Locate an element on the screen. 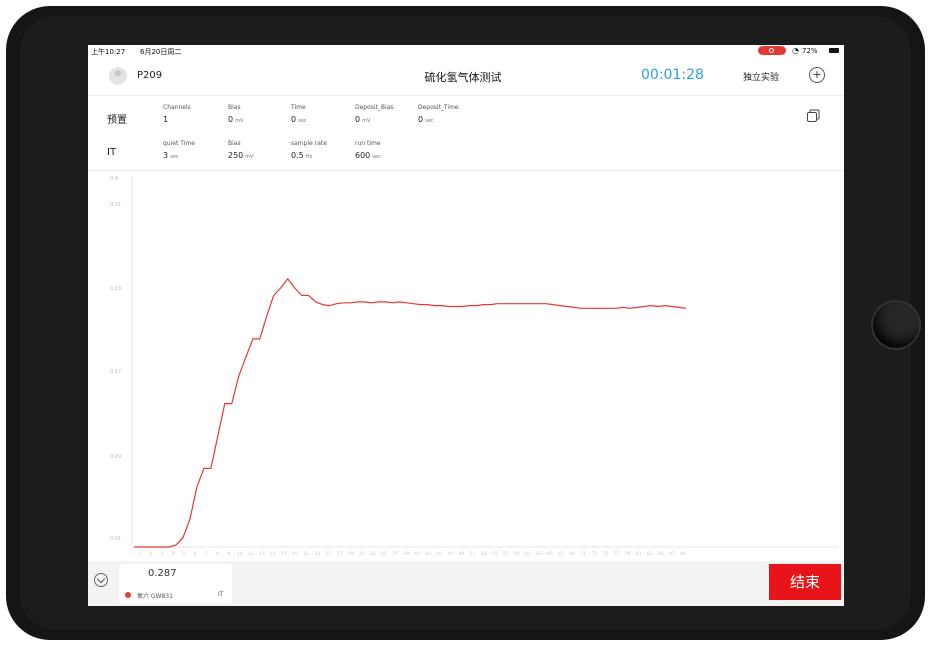 Image resolution: width=935 pixels, height=647 pixels. app-header: P209 硫化氢气体测试 00:01:28 独立实验 + is located at coordinates (466, 76).